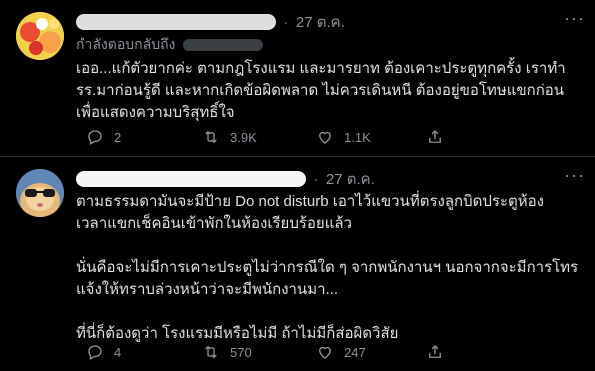  What do you see at coordinates (223, 45) in the screenshot?
I see `redacted-handle` at bounding box center [223, 45].